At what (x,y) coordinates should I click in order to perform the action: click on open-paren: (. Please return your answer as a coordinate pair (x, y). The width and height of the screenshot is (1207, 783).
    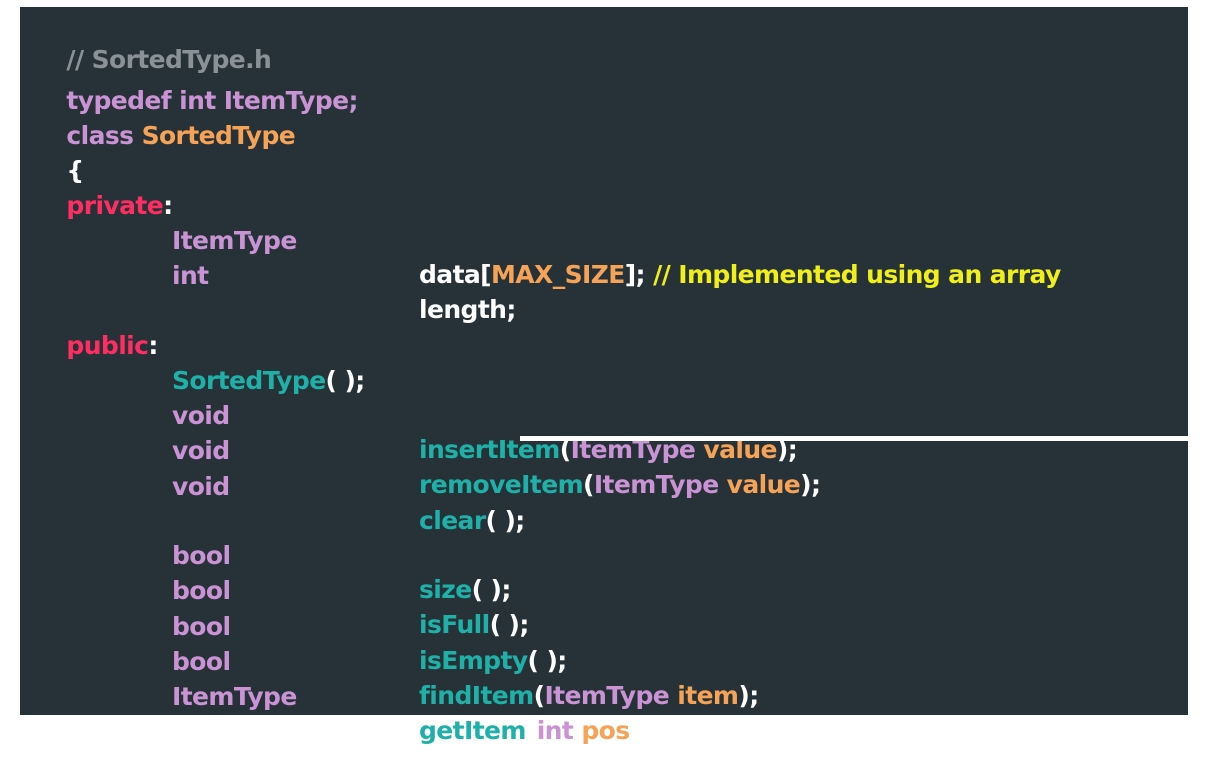
    Looking at the image, I should click on (531, 730).